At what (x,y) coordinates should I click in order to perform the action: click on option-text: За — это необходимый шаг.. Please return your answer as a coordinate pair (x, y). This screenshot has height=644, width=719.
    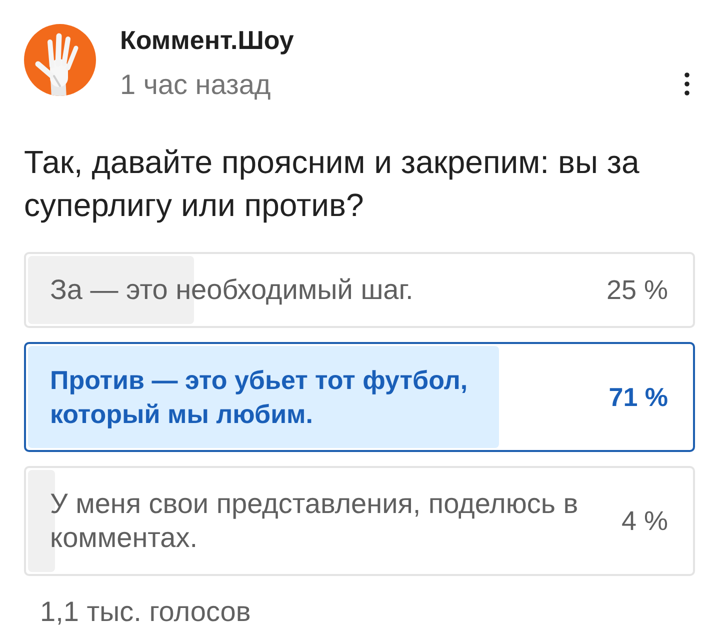
    Looking at the image, I should click on (232, 290).